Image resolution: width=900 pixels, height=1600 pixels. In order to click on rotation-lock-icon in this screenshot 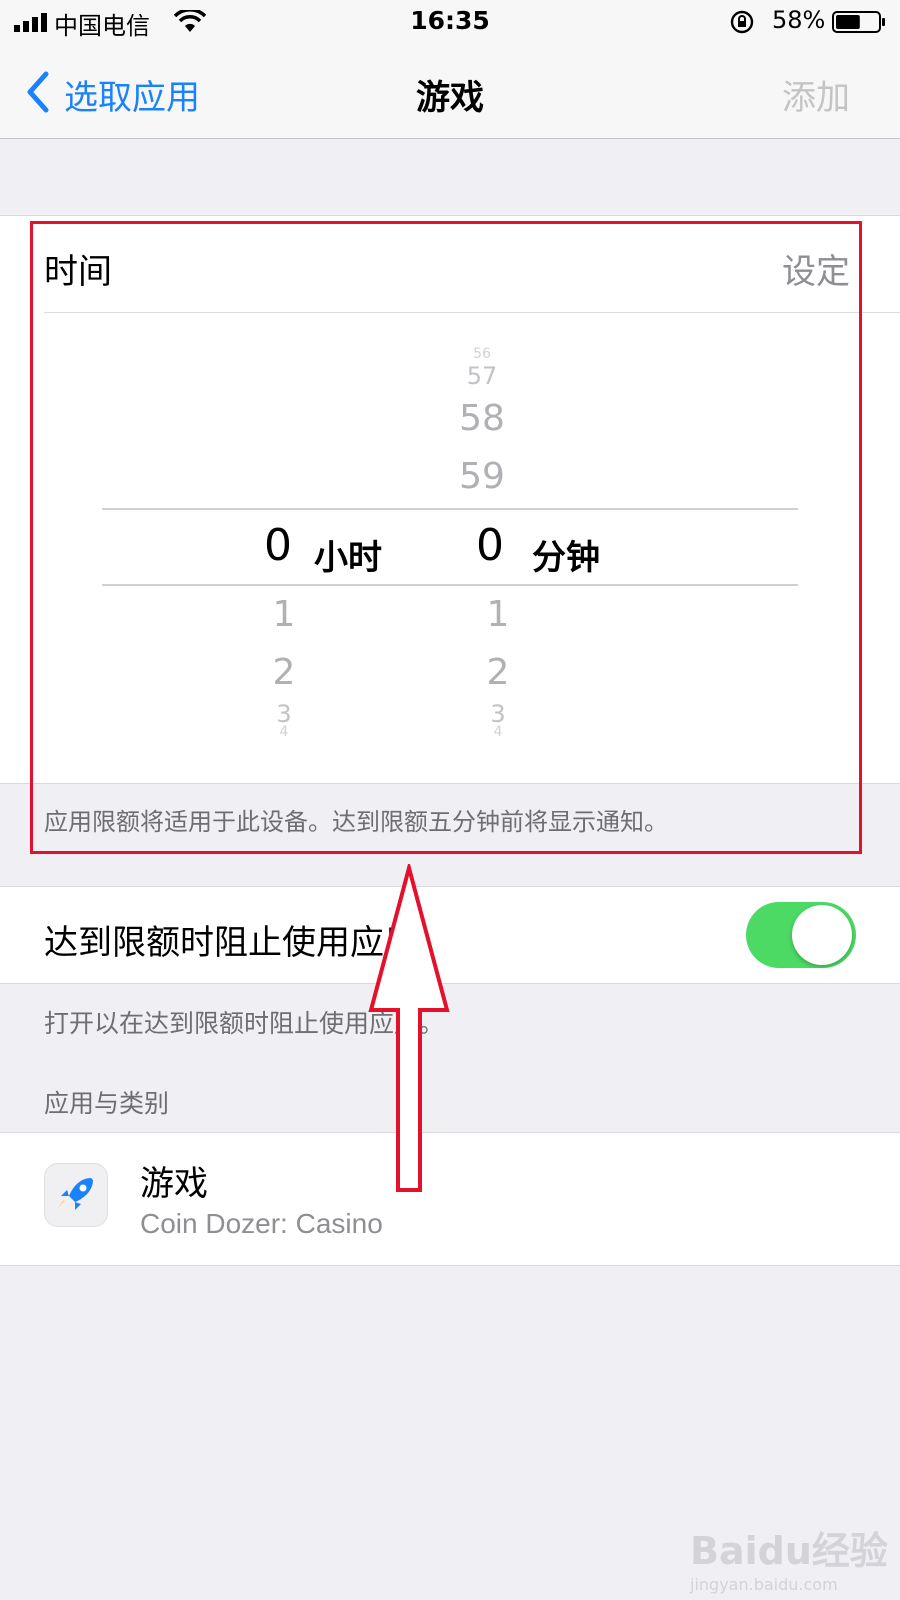, I will do `click(742, 22)`.